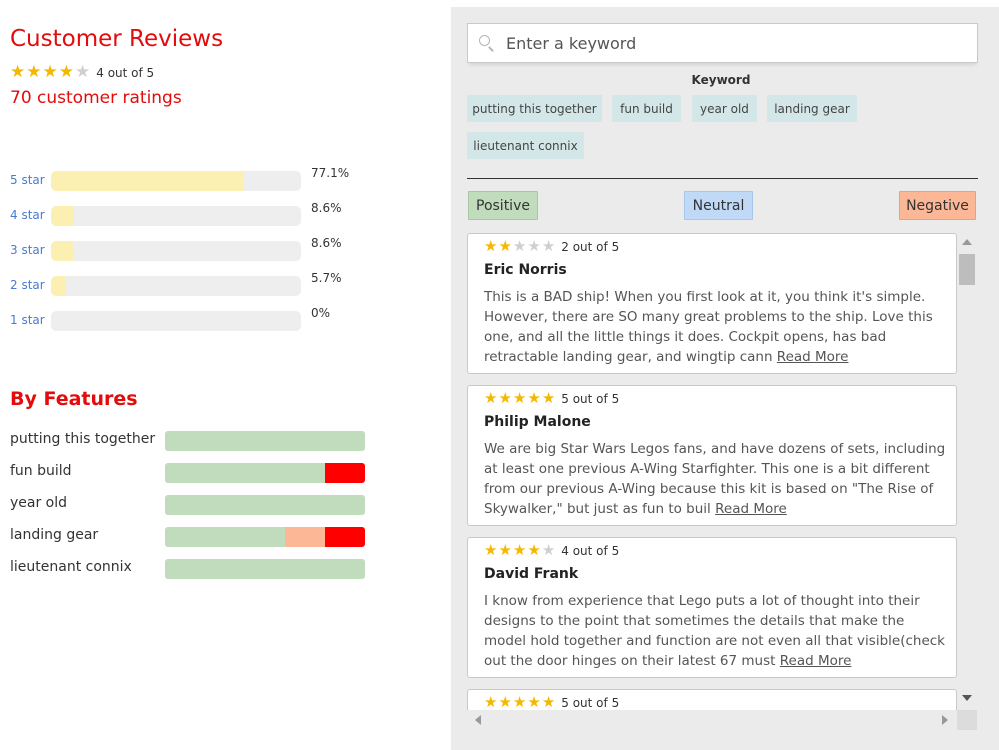 This screenshot has height=750, width=999. Describe the element at coordinates (117, 39) in the screenshot. I see `page-title: Customer Reviews` at that location.